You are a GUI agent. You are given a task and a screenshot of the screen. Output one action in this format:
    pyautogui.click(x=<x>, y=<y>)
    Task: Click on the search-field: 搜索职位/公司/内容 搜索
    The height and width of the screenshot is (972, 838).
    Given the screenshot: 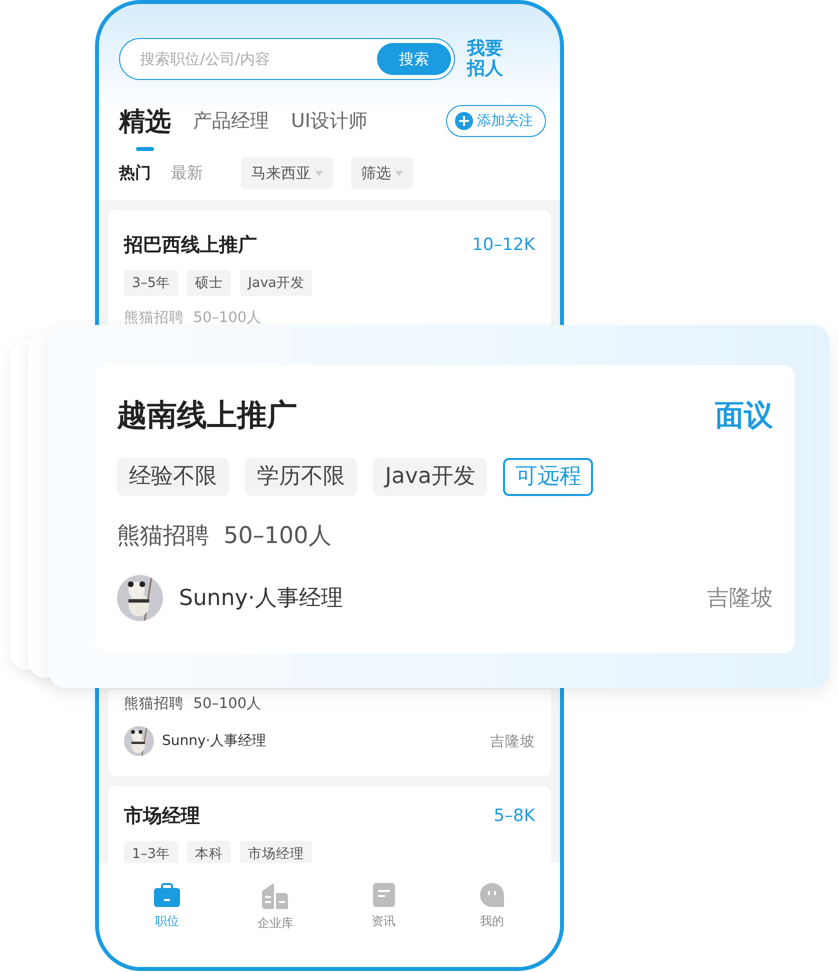 What is the action you would take?
    pyautogui.click(x=287, y=59)
    